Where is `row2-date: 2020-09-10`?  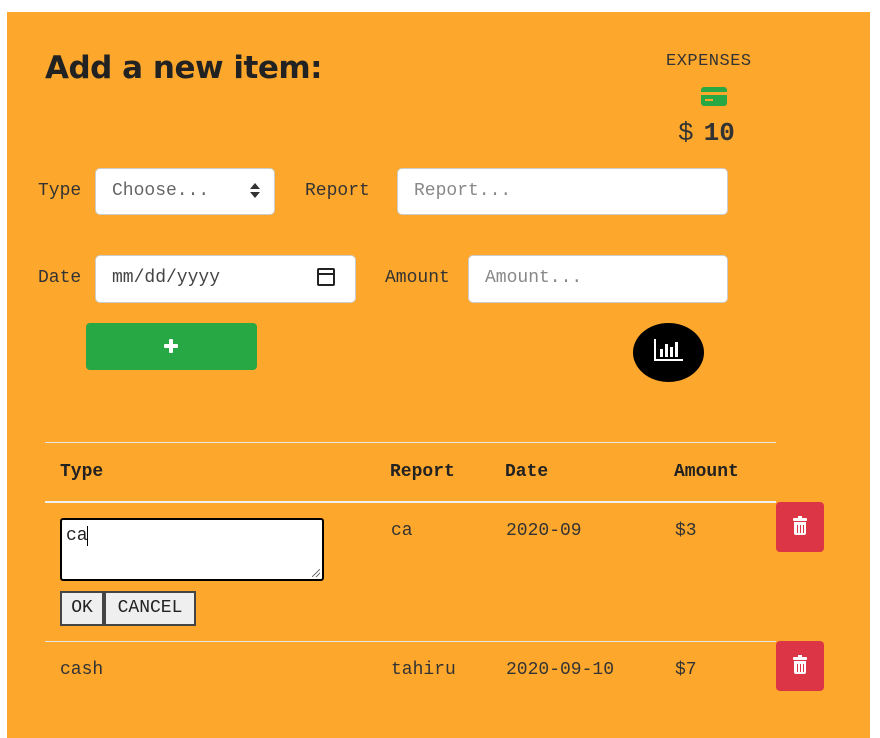
row2-date: 2020-09-10 is located at coordinates (560, 670).